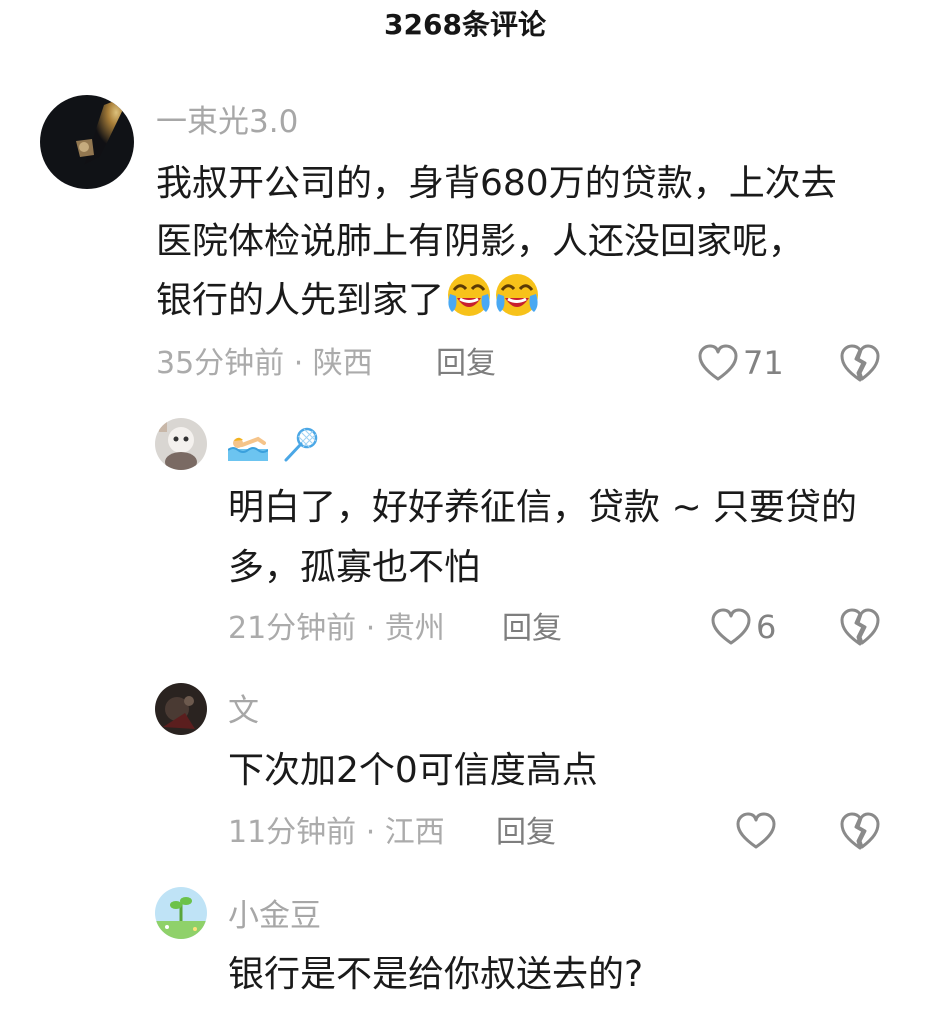  I want to click on comment-meta: 21分钟前 · 贵州, so click(336, 629).